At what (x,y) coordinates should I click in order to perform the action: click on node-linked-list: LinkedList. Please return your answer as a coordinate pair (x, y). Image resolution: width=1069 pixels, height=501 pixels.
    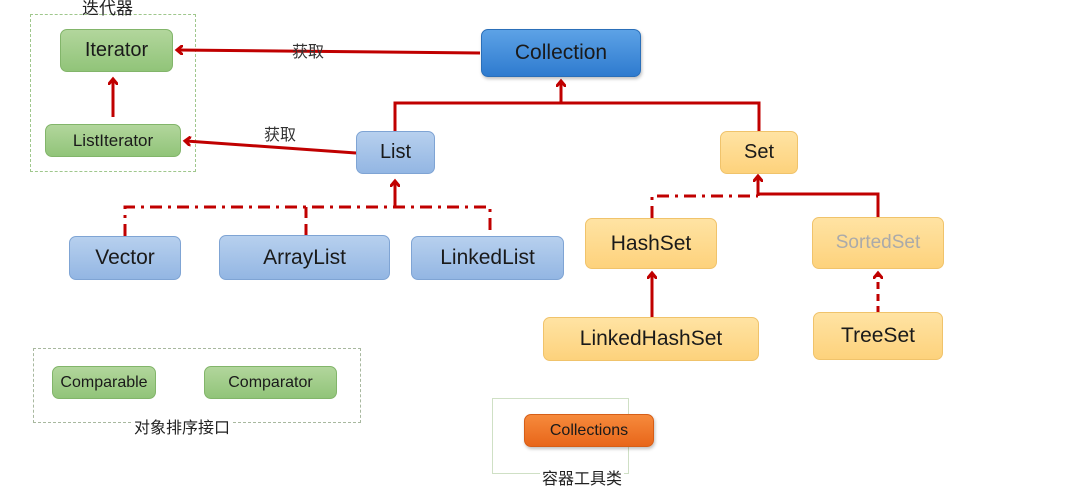
    Looking at the image, I should click on (487, 258).